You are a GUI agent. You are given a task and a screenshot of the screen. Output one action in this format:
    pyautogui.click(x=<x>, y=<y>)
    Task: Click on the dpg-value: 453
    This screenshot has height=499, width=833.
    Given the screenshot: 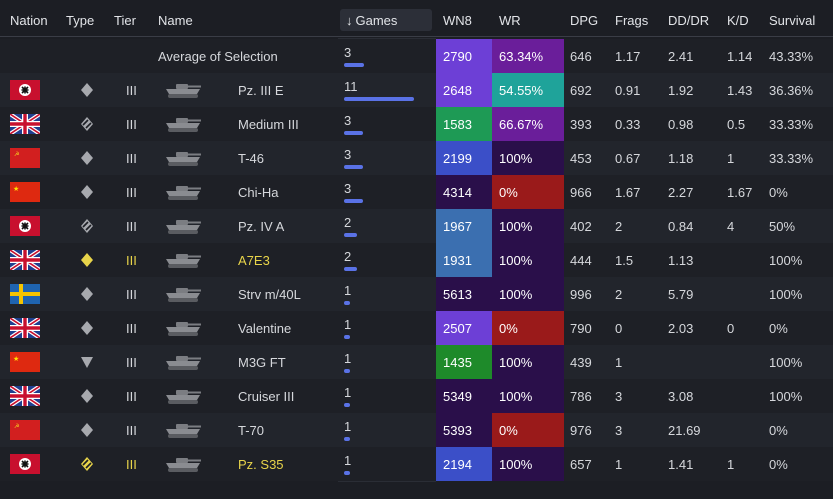 What is the action you would take?
    pyautogui.click(x=581, y=158)
    